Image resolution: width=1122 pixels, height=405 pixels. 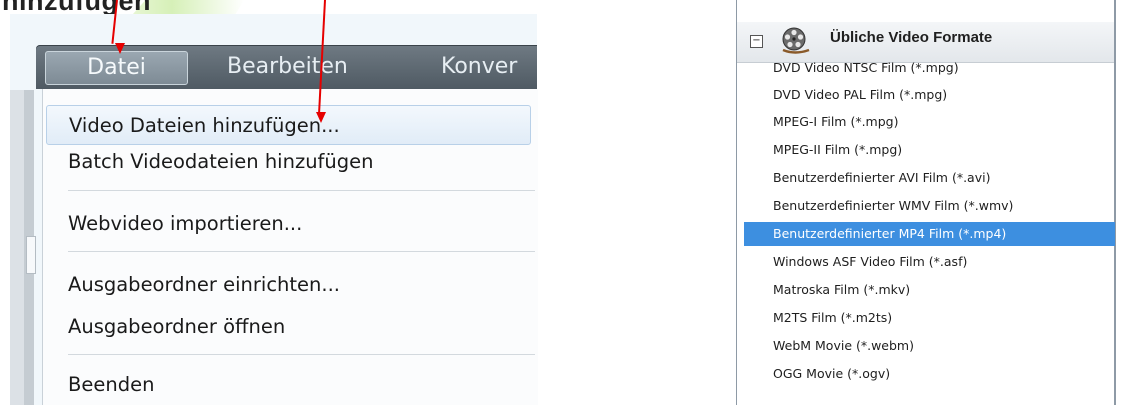 What do you see at coordinates (893, 206) in the screenshot?
I see `format-item: Benutzerdefinierter WMV Film (*.wmv)` at bounding box center [893, 206].